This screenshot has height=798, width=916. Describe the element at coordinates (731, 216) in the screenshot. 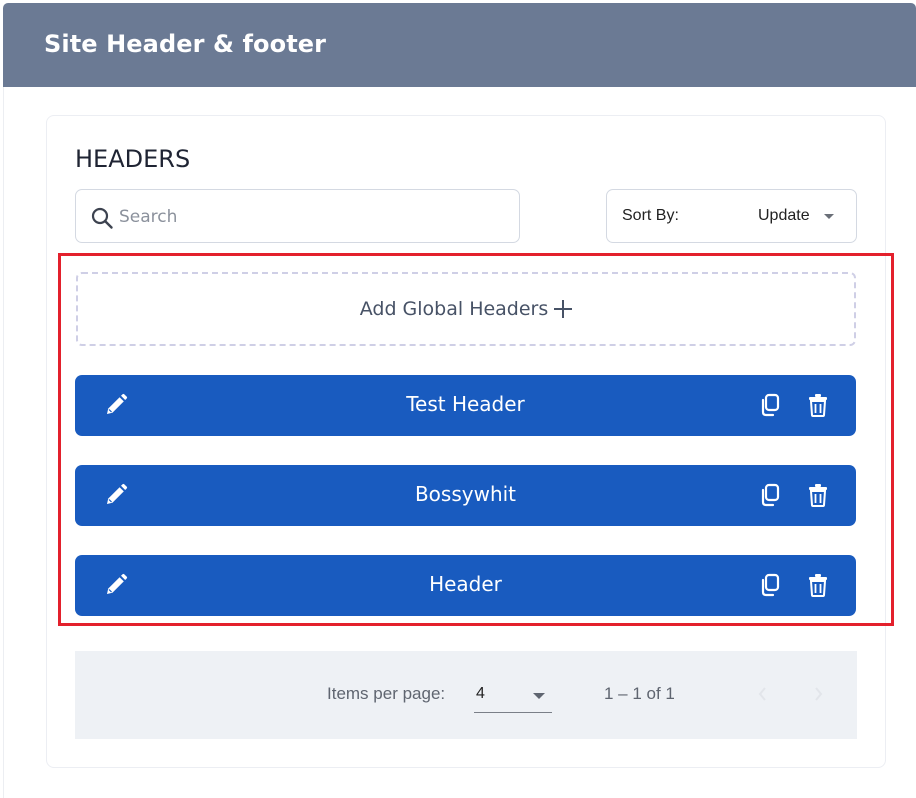

I see `sort-dropdown: Sort By: Update` at that location.